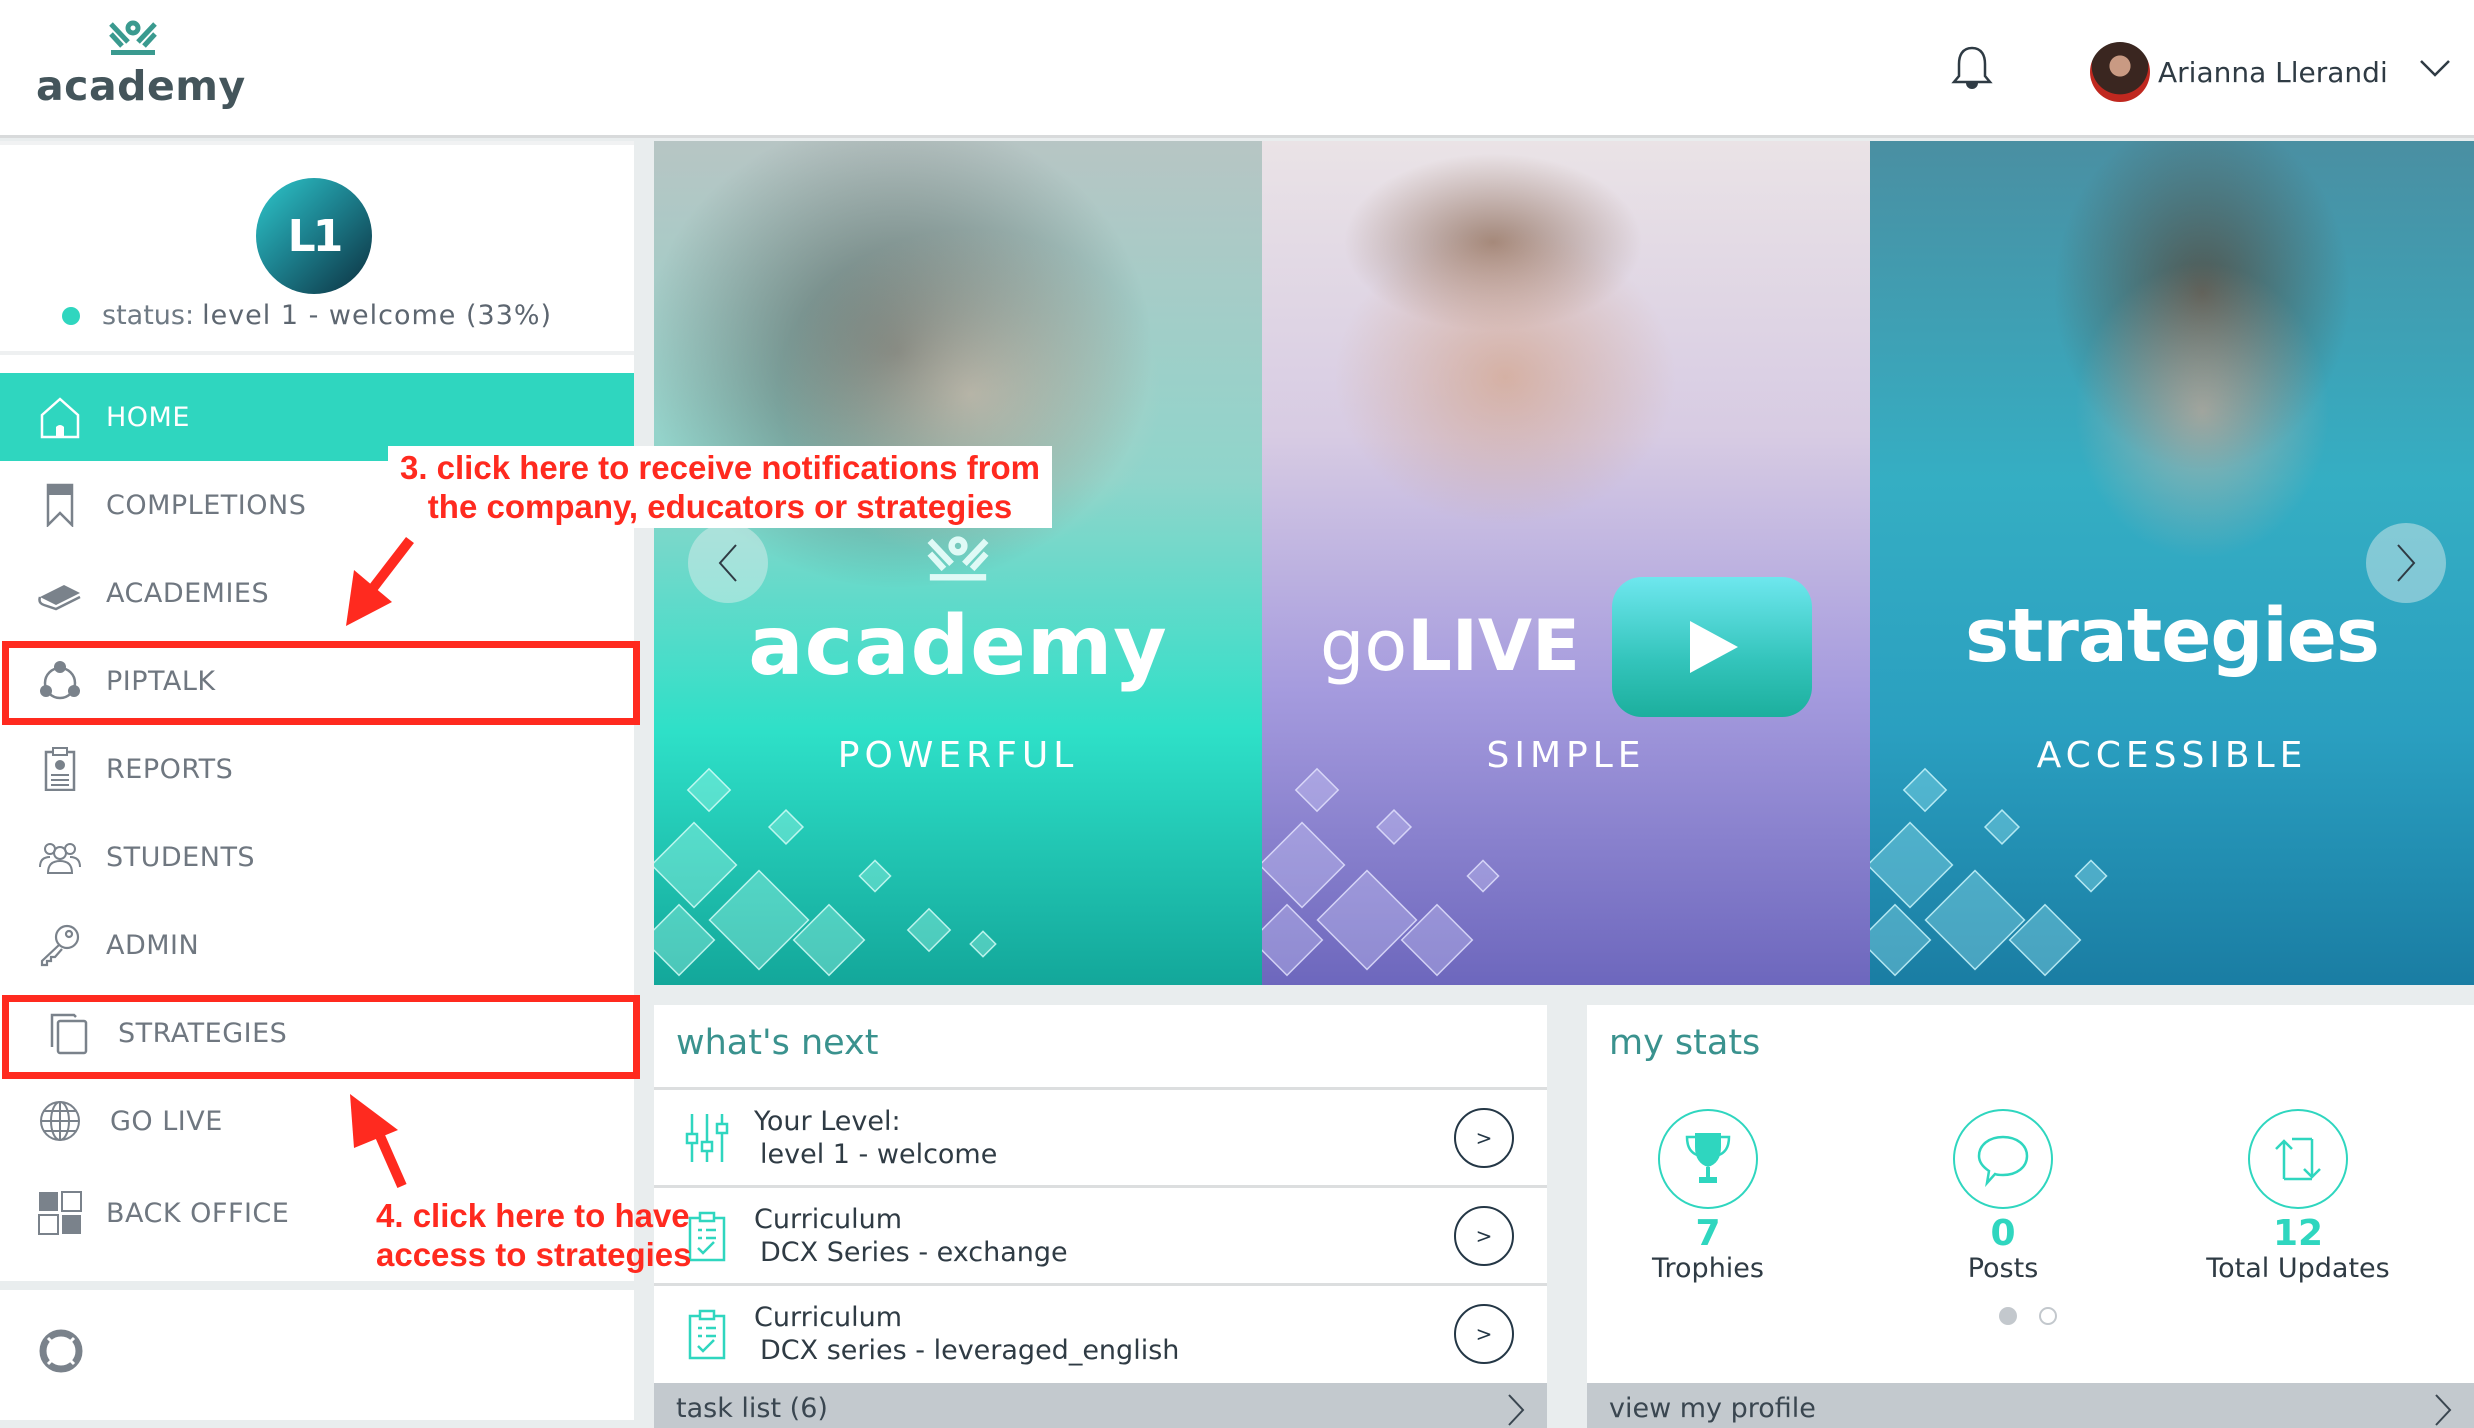 This screenshot has width=2474, height=1428. I want to click on status-line: status: level 1 - welcome (33%), so click(307, 315).